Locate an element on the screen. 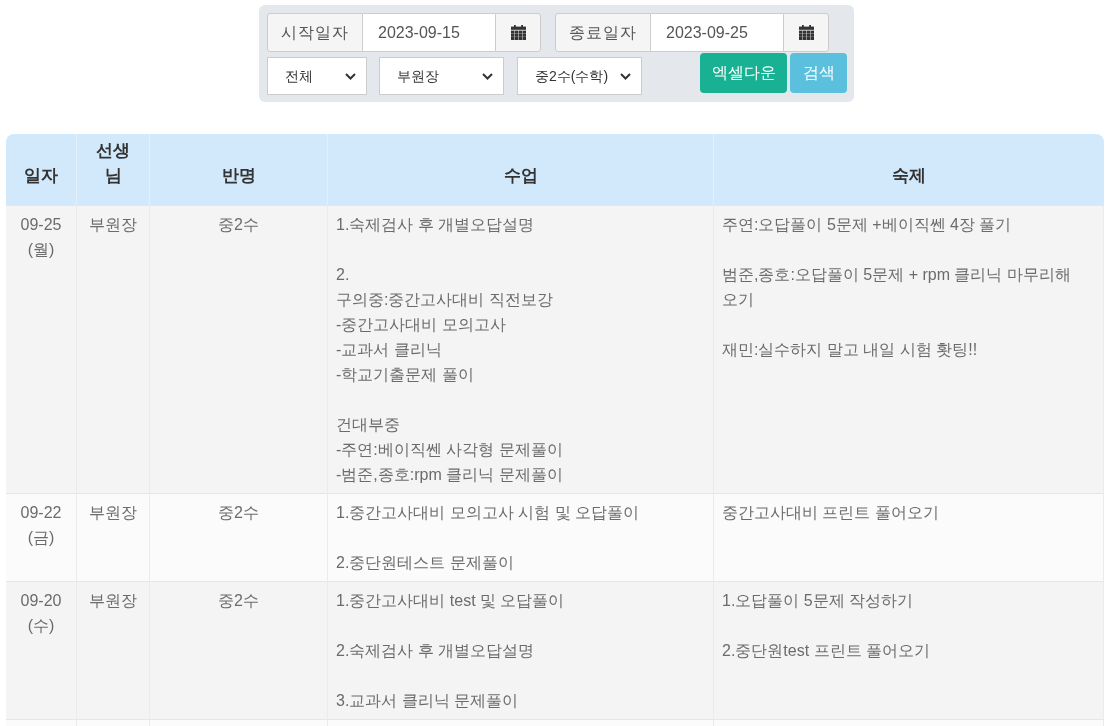  dropdown-select: 전체 is located at coordinates (317, 76).